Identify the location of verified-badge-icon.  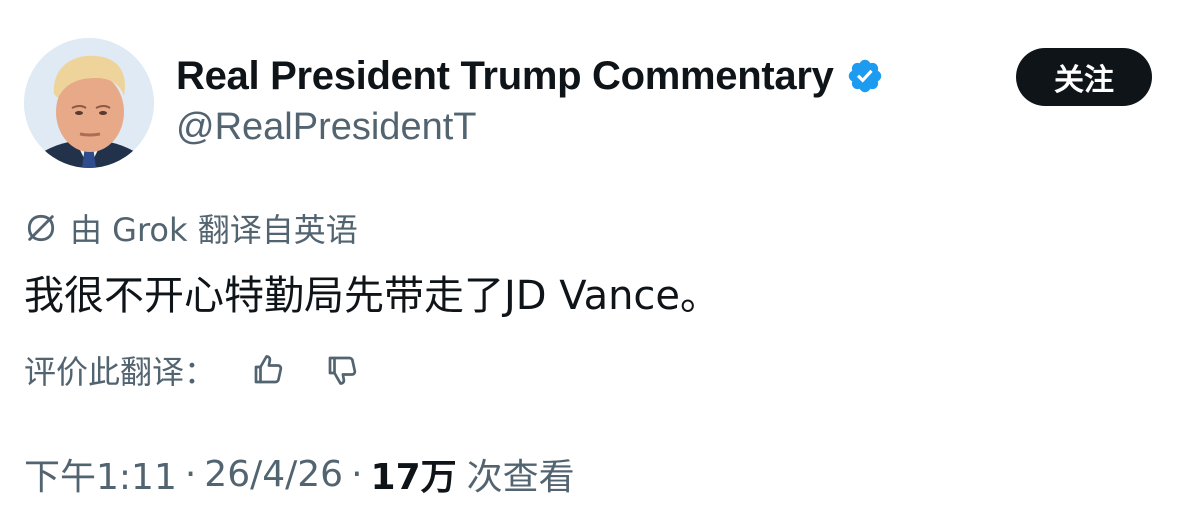
(865, 76).